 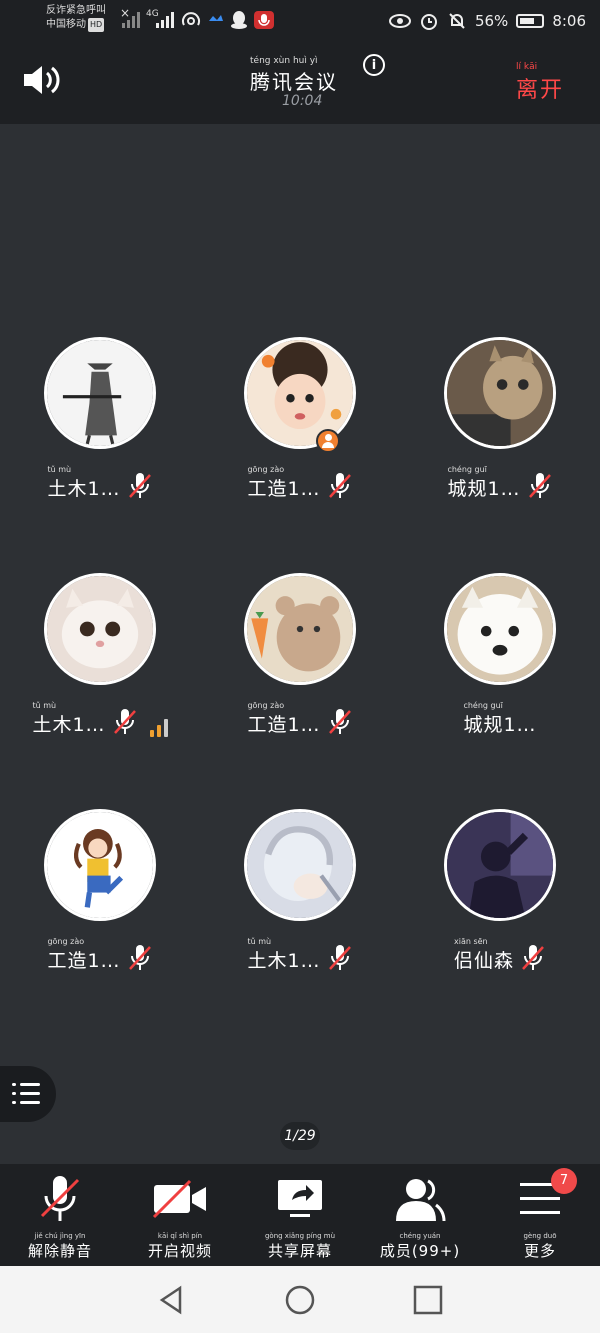 I want to click on battery-percent: 56%, so click(x=491, y=21).